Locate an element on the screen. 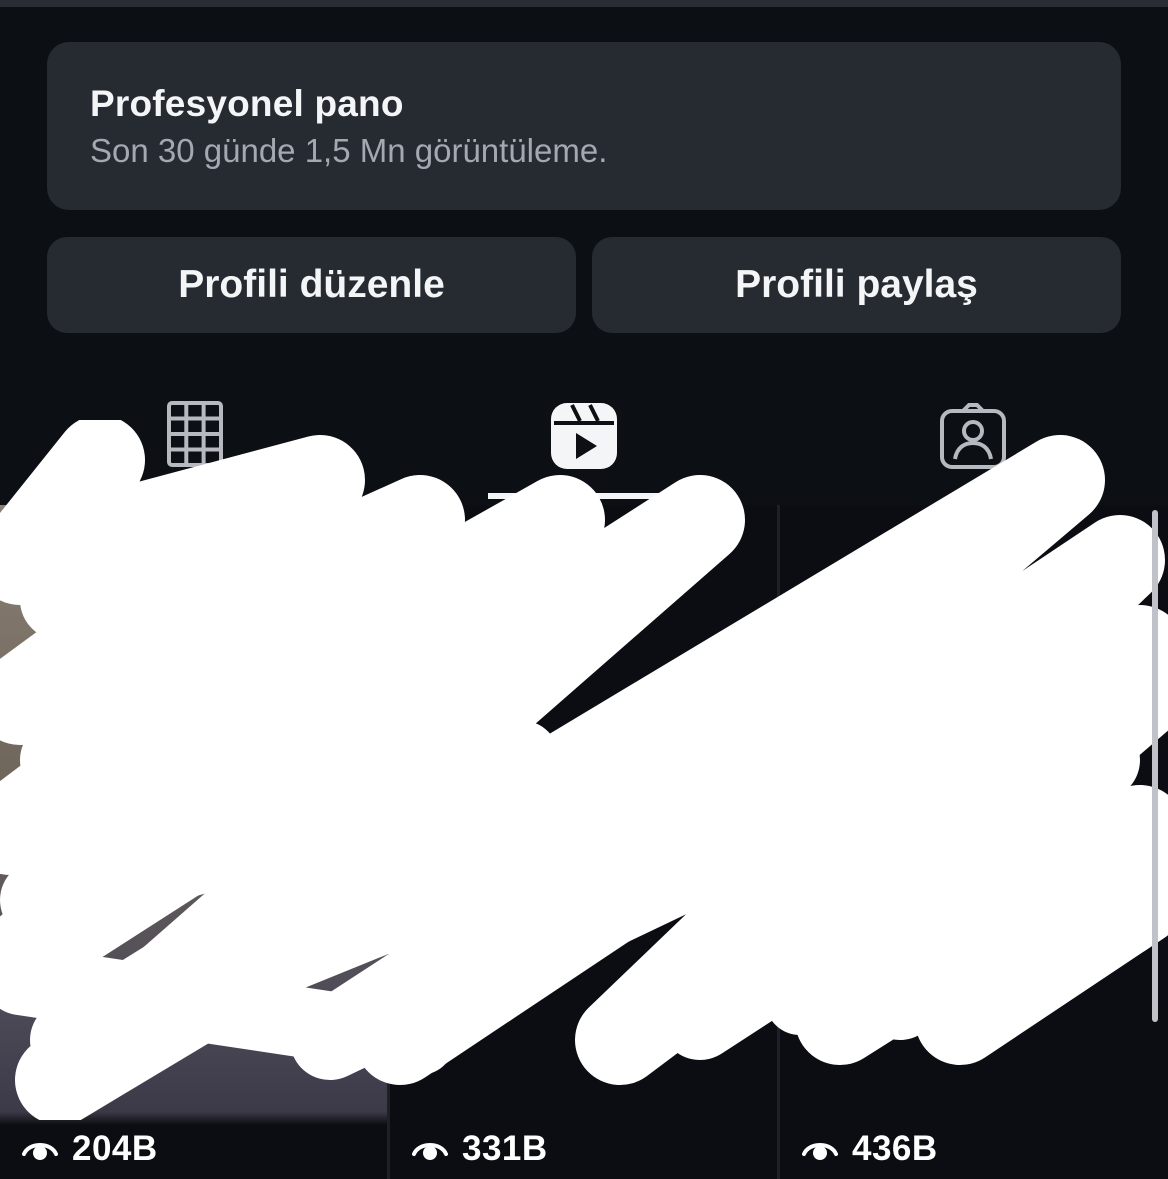  view-count: 331B is located at coordinates (480, 1149).